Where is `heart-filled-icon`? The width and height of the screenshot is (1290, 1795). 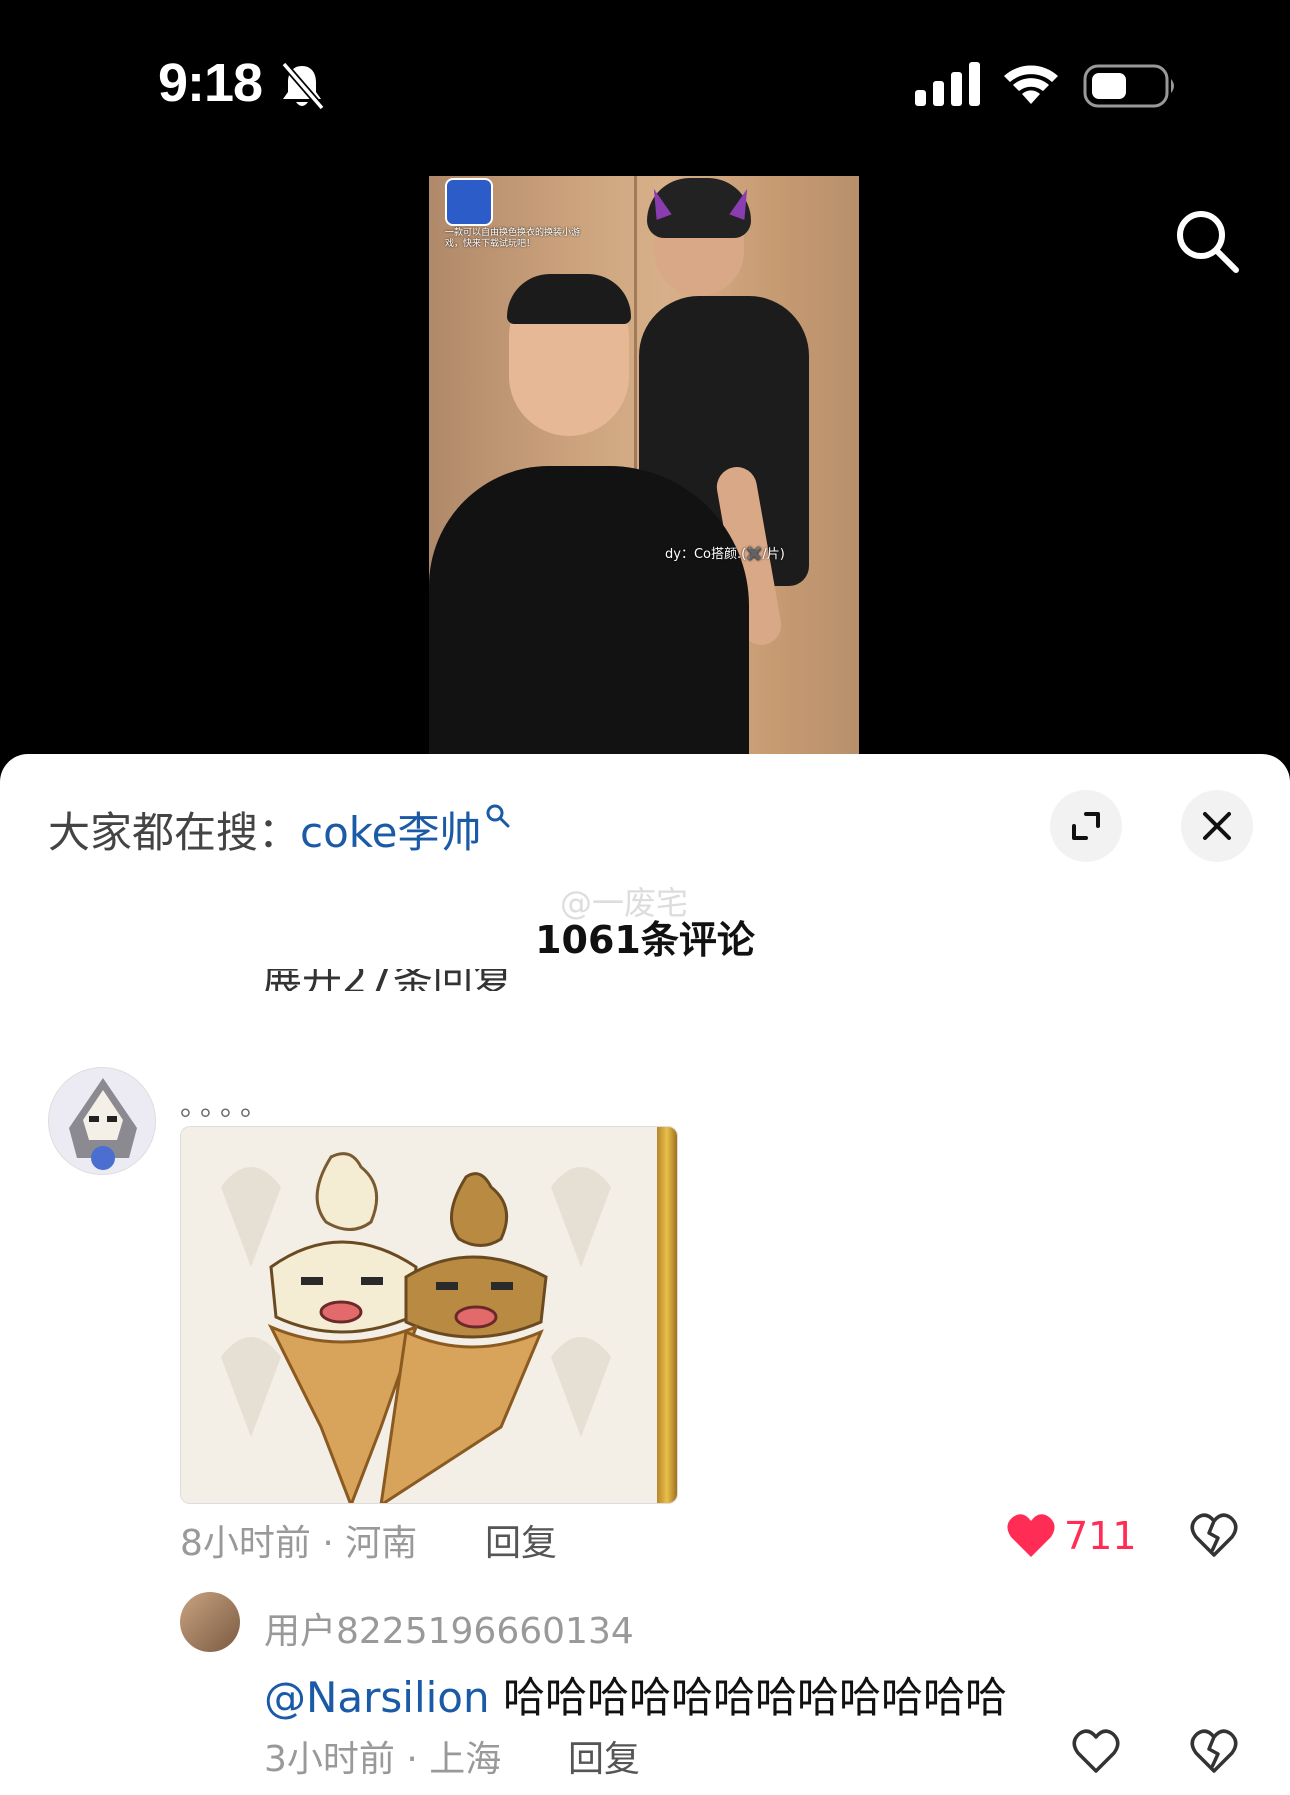
heart-filled-icon is located at coordinates (1031, 1535).